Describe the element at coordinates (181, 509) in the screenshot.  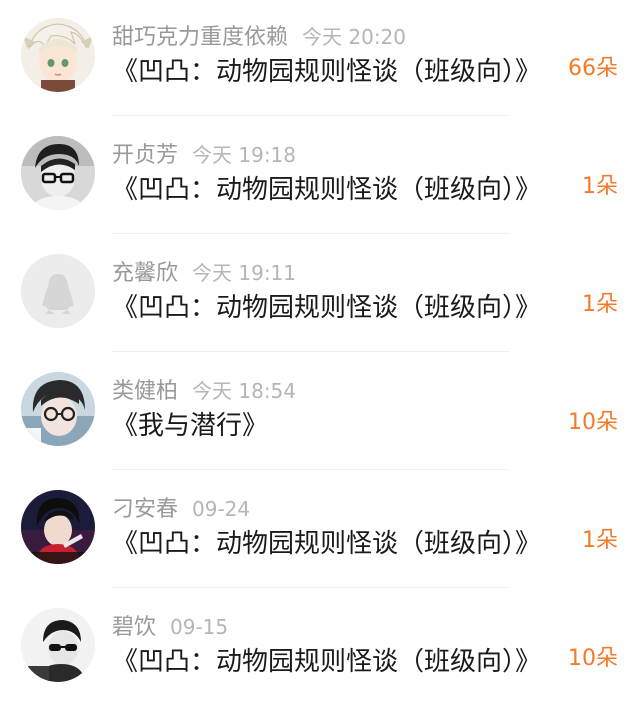
I see `item-meta: 刁安春 09-24` at that location.